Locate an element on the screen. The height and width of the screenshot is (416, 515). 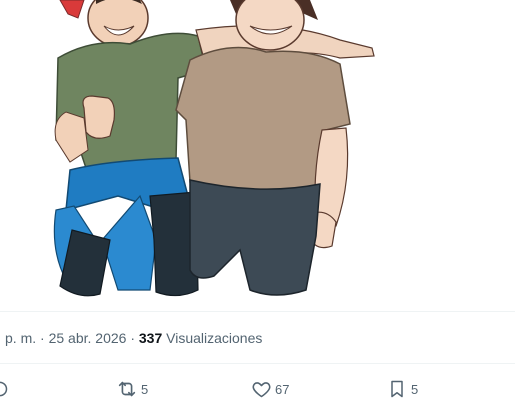
repost-button: 5 is located at coordinates (132, 389).